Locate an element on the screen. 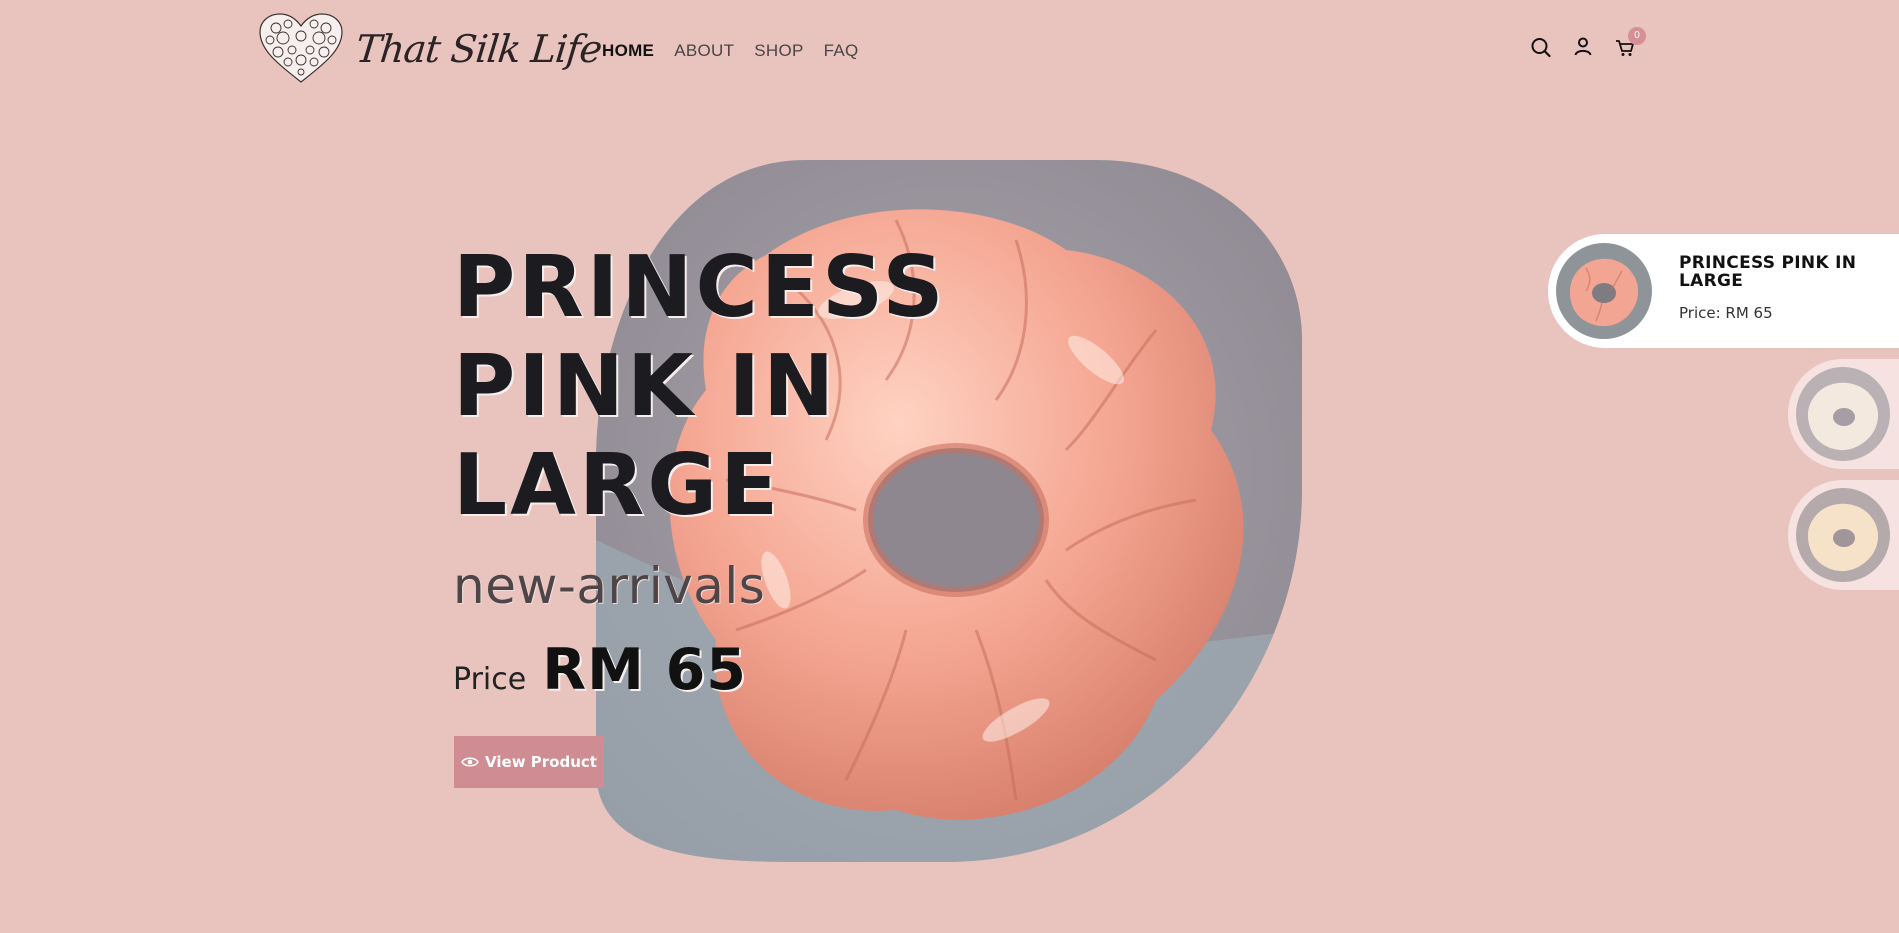  hero-title-line-1: PRINCESS is located at coordinates (700, 287).